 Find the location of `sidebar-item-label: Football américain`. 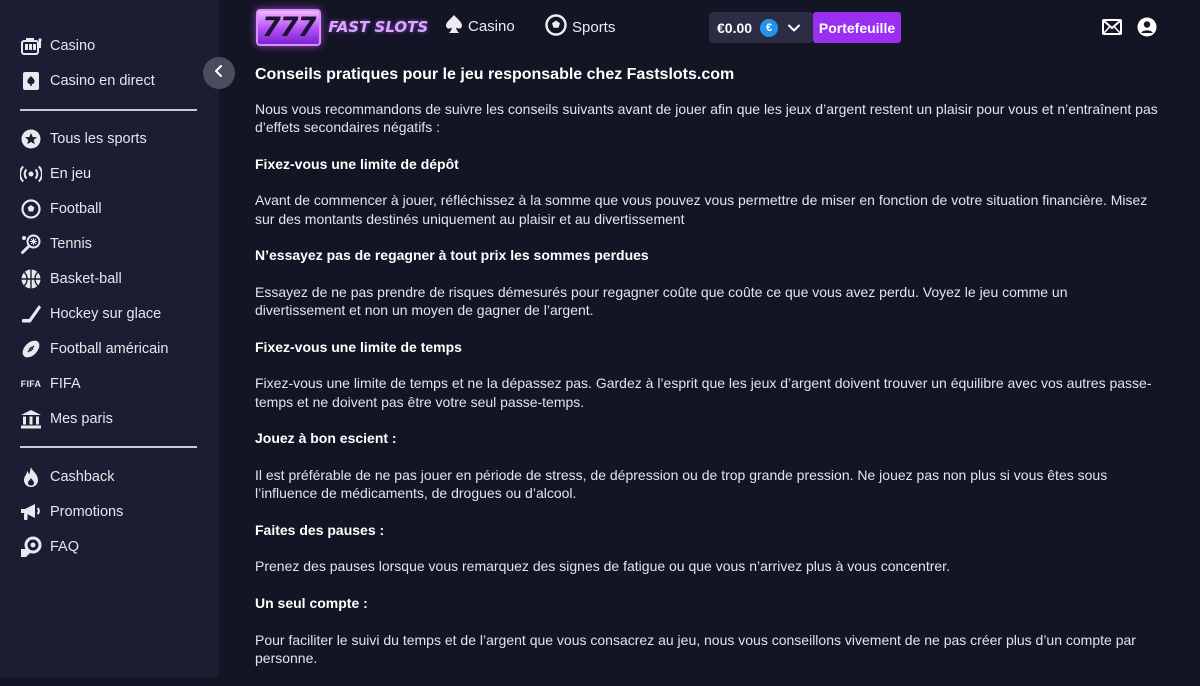

sidebar-item-label: Football américain is located at coordinates (109, 348).